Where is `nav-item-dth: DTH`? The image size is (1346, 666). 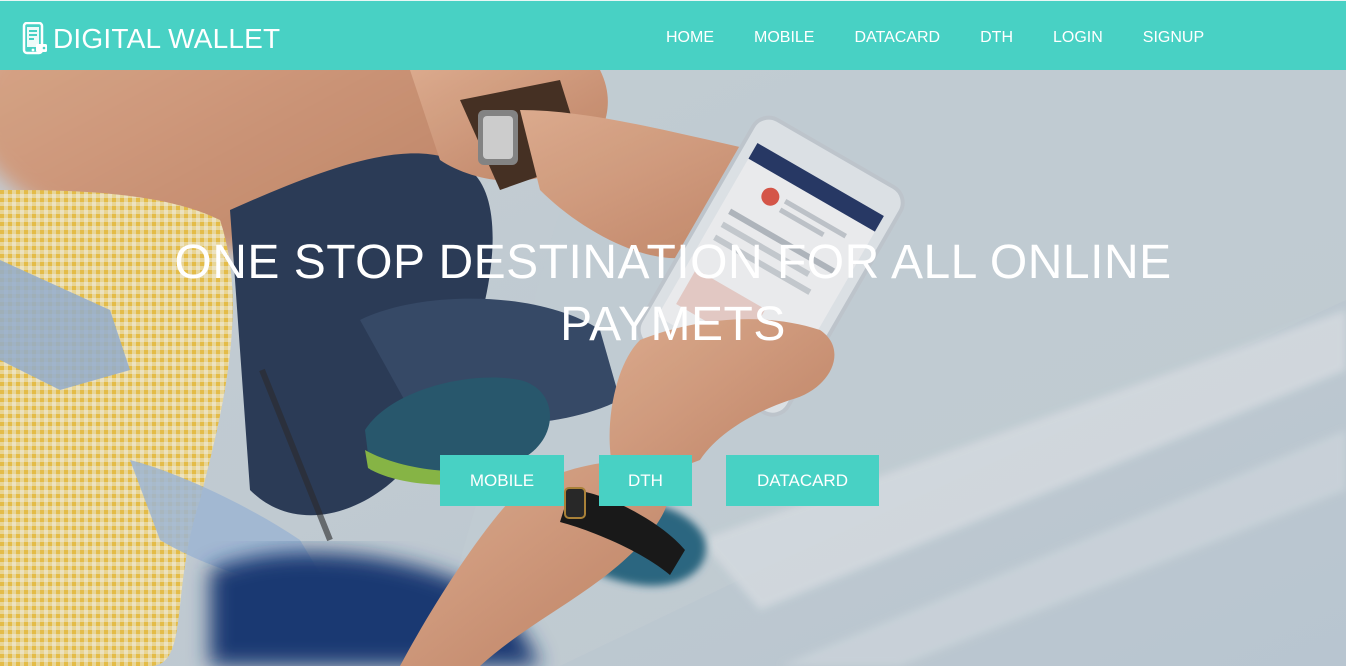 nav-item-dth: DTH is located at coordinates (996, 38).